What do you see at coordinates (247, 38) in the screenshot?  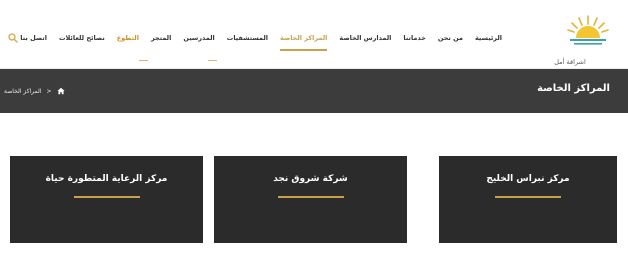 I see `nav-item-hospitals: المستشفيات` at bounding box center [247, 38].